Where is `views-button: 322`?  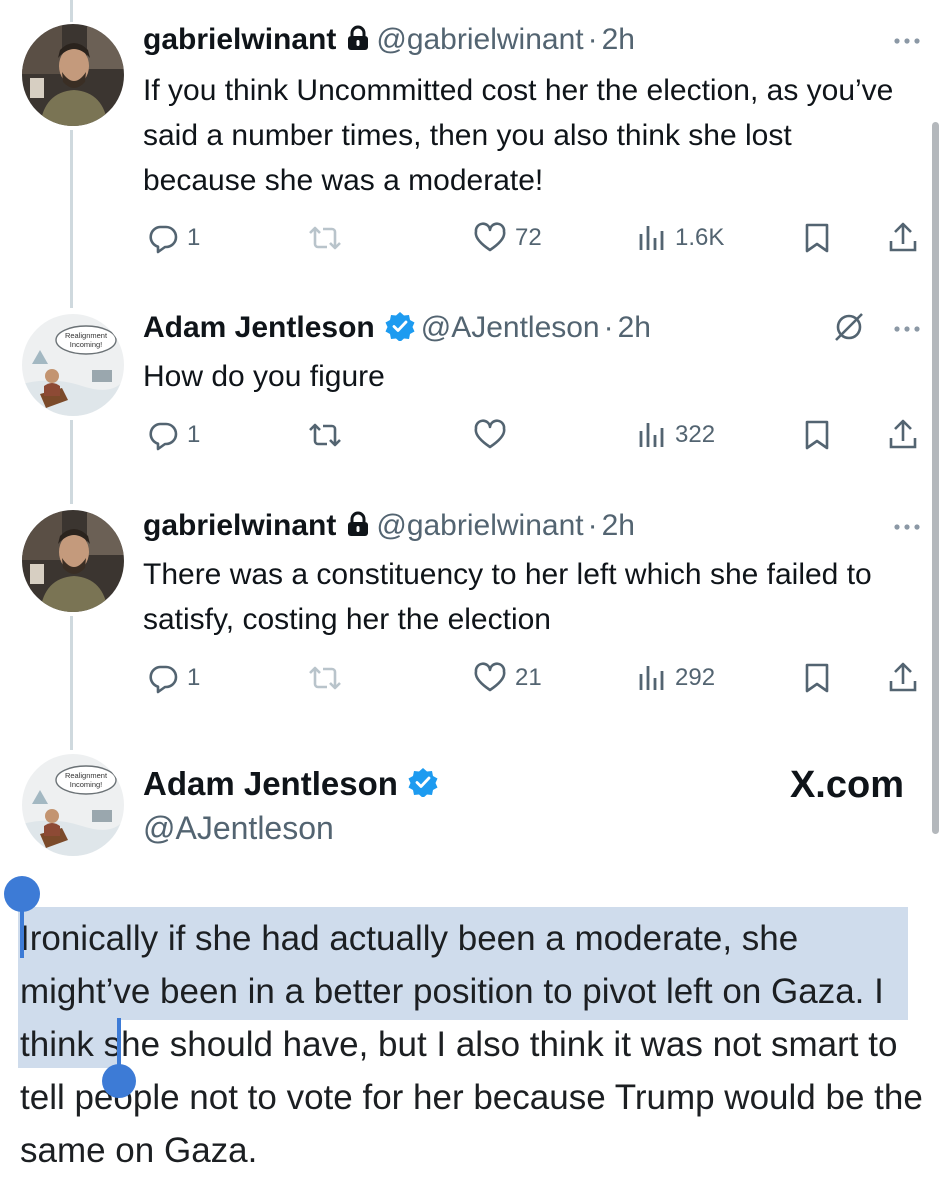 views-button: 322 is located at coordinates (676, 435).